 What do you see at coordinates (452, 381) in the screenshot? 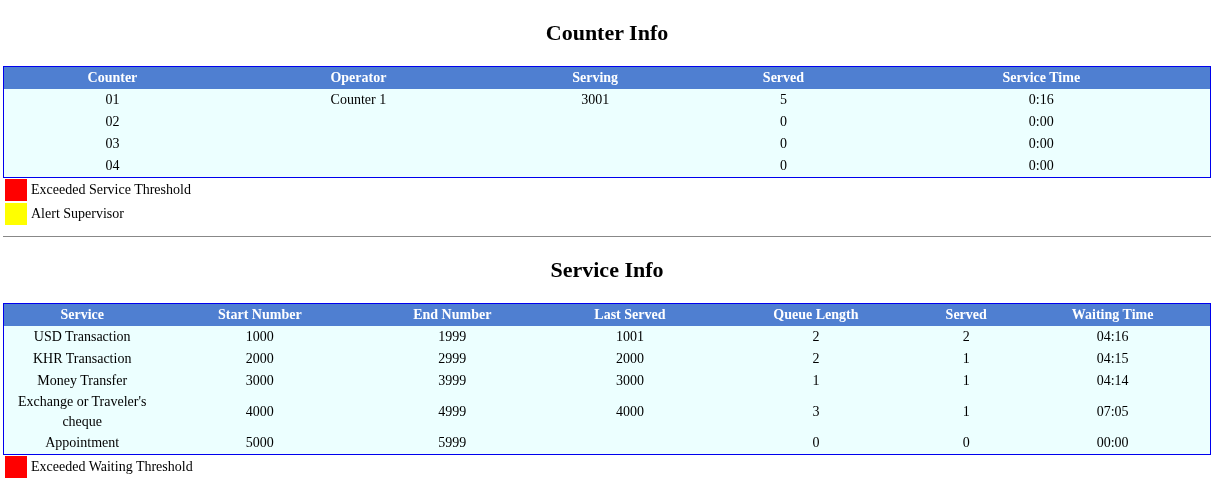
I see `table-cell: 3999` at bounding box center [452, 381].